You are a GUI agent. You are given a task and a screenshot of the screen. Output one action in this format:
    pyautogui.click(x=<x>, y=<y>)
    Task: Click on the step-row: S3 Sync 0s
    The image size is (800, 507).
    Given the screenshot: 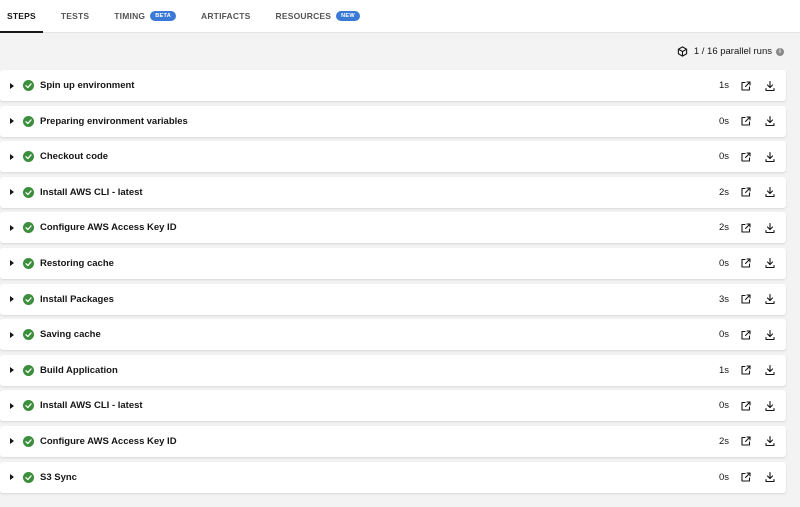 What is the action you would take?
    pyautogui.click(x=393, y=477)
    